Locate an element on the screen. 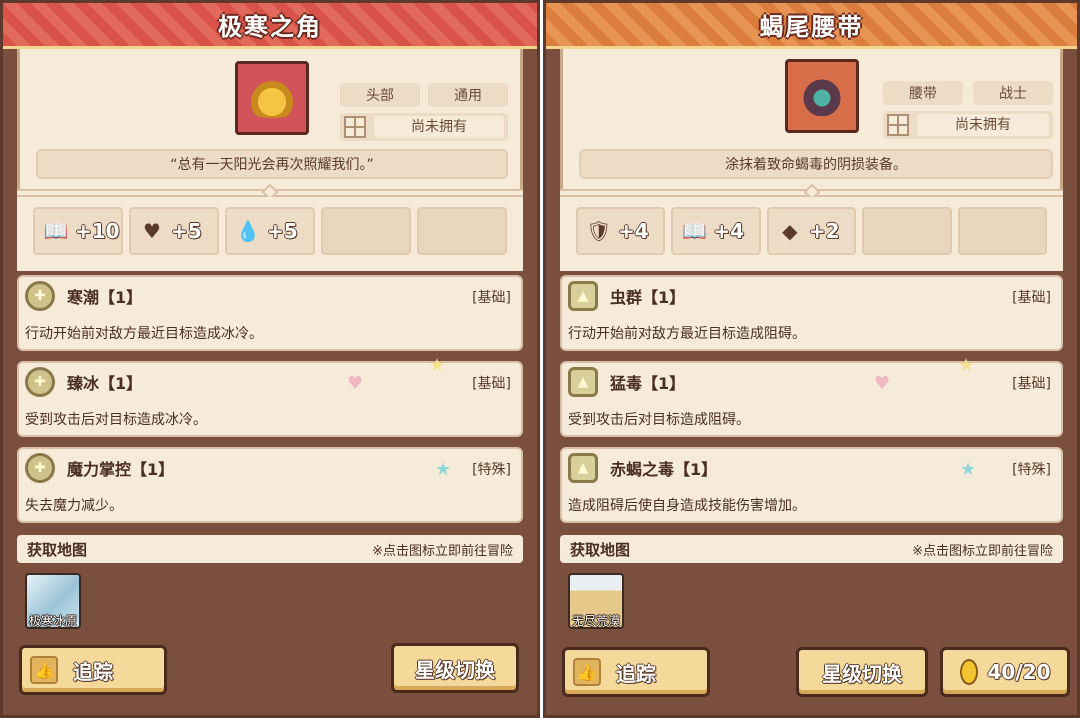 This screenshot has height=718, width=1080. skill-name: 寒潮【1】 is located at coordinates (105, 297).